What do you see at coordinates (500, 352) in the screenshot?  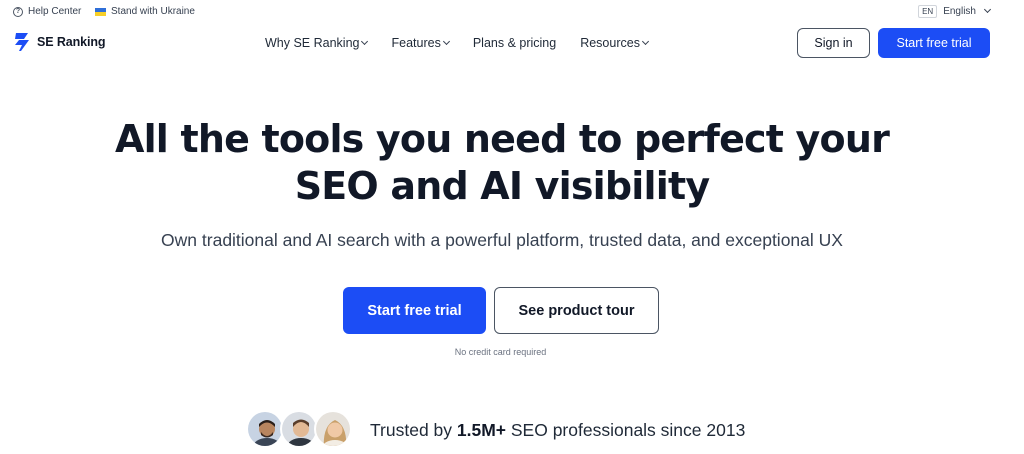 I see `no-credit-card-note: No credit card required` at bounding box center [500, 352].